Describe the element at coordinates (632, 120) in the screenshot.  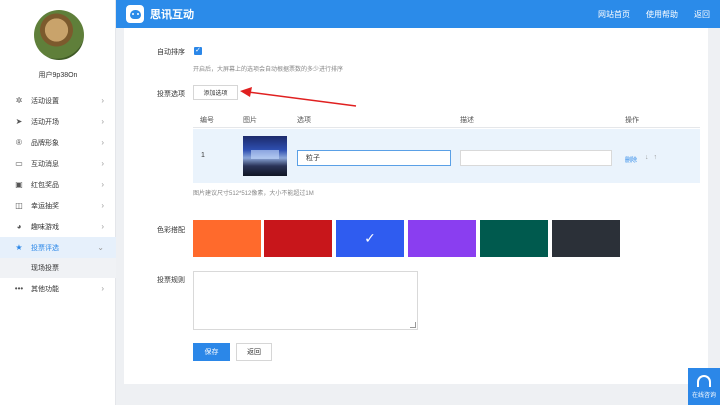
I see `col-actions: 操作` at that location.